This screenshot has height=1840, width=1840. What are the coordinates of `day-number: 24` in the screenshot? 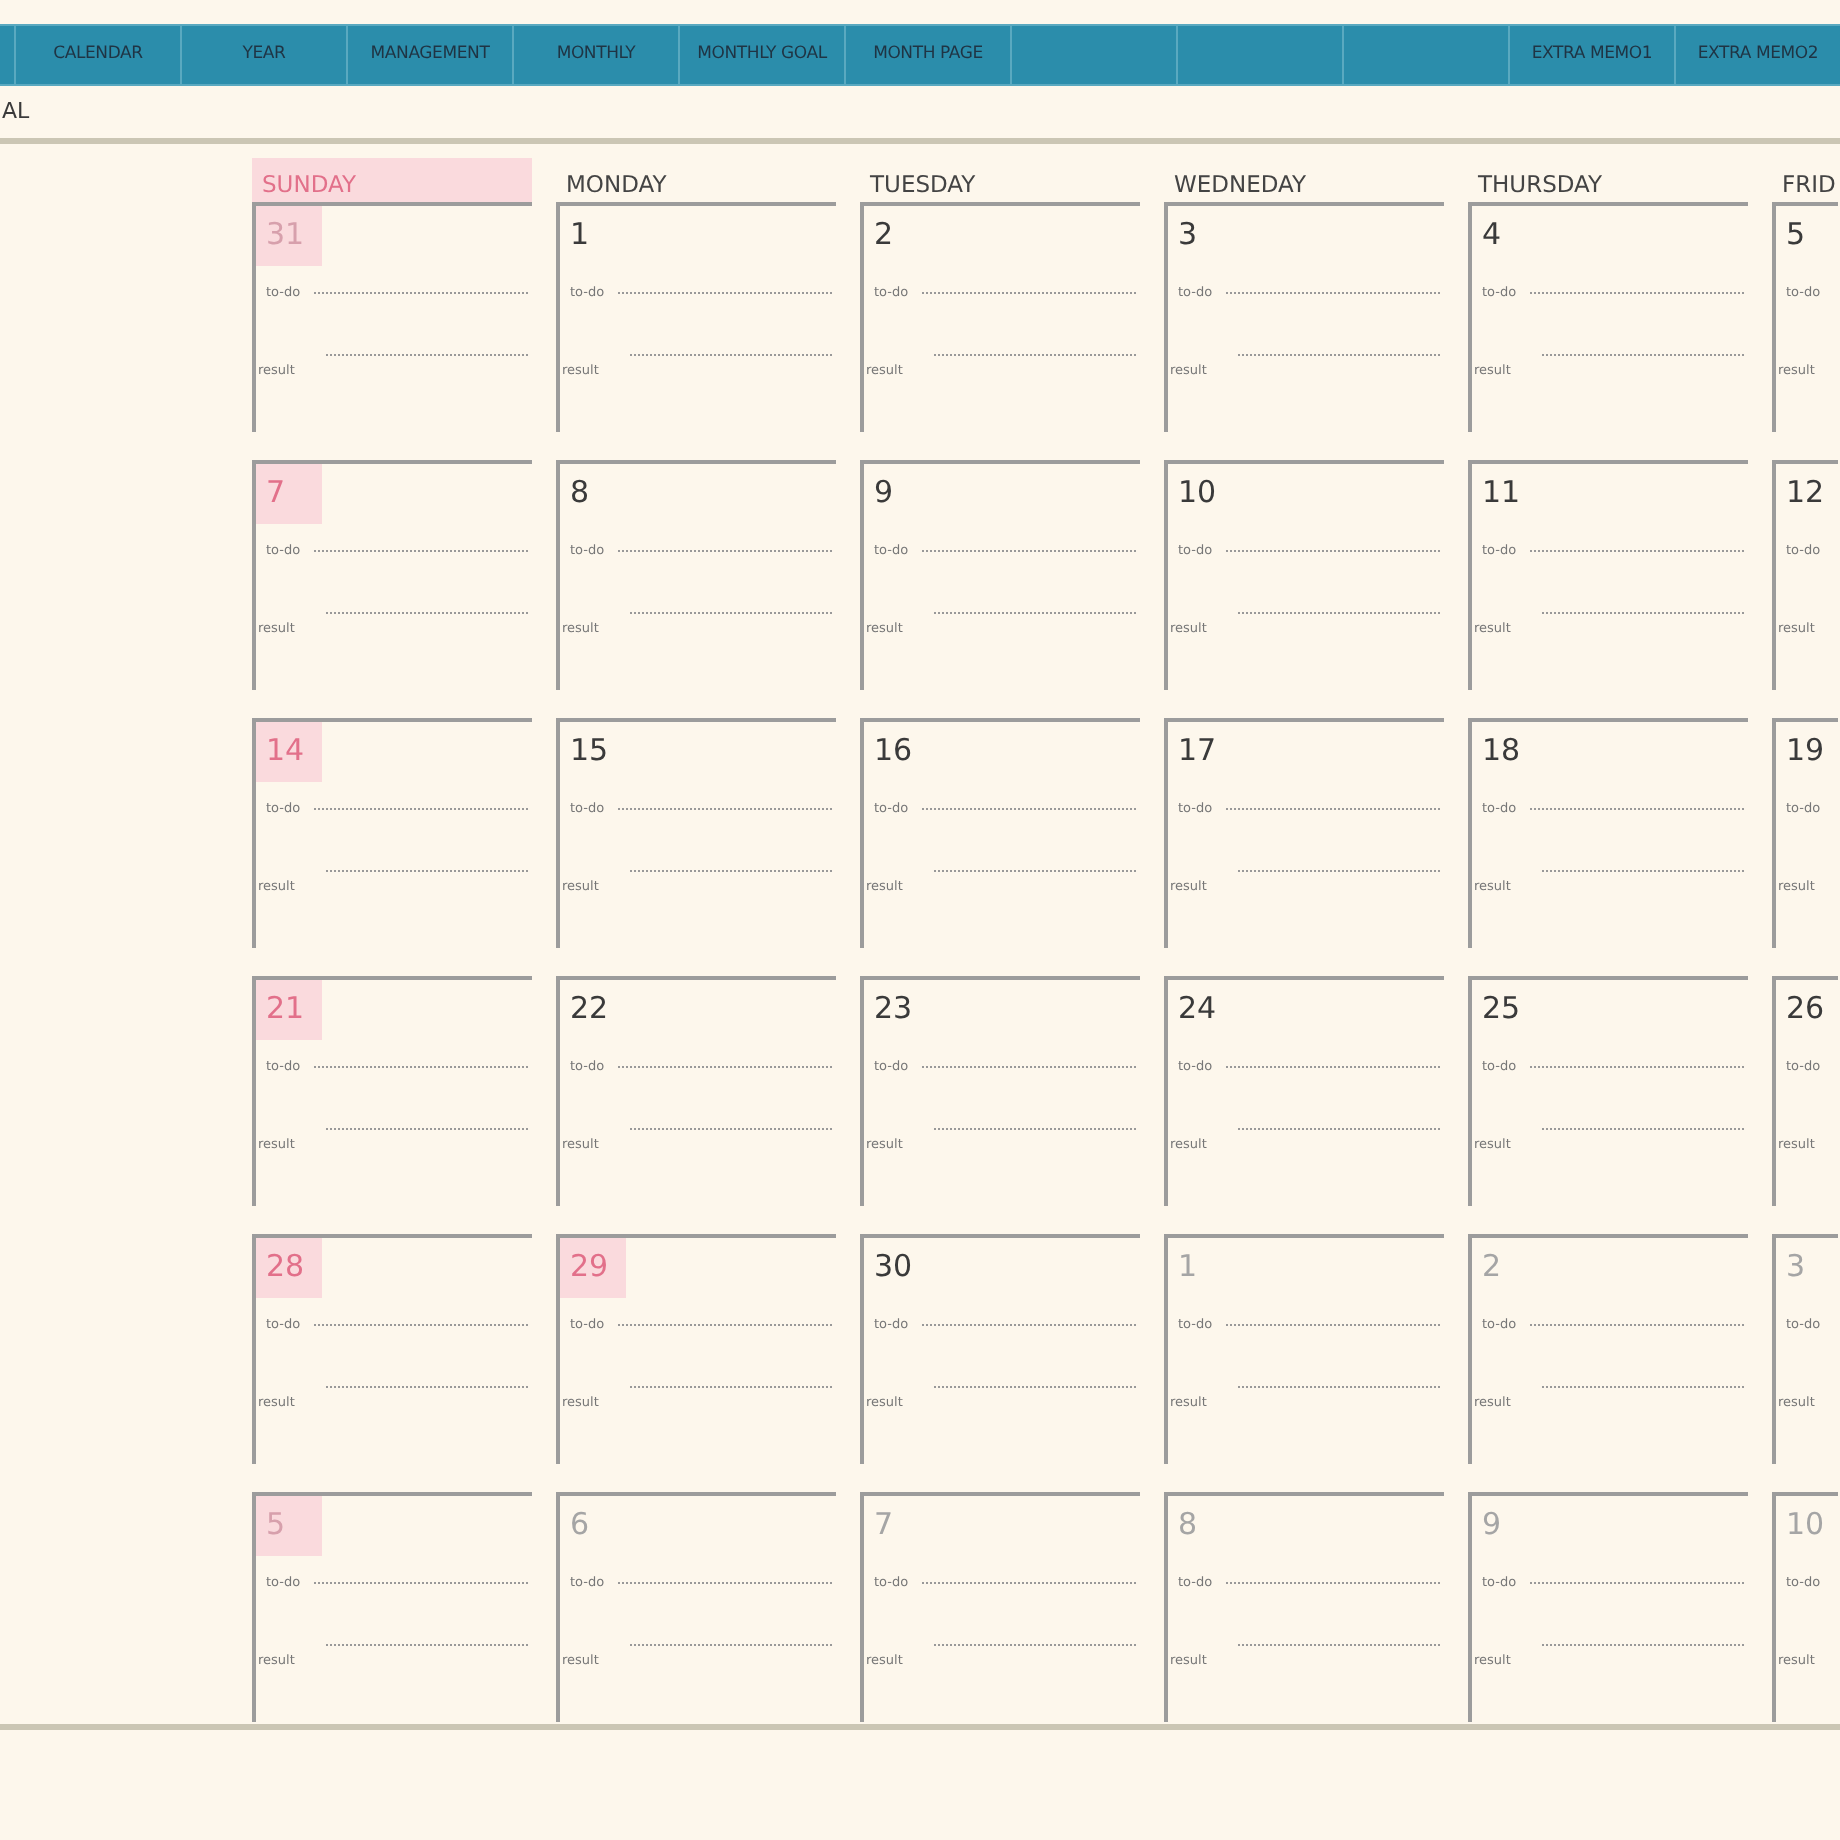 It's located at (1197, 1009).